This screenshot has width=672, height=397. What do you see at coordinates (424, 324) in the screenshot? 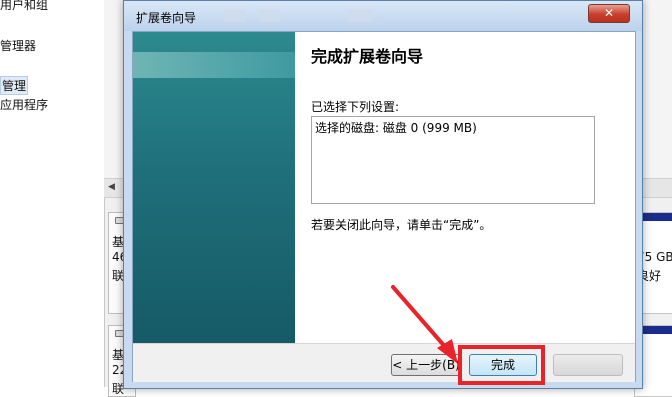
I see `annotation-arrow-icon` at bounding box center [424, 324].